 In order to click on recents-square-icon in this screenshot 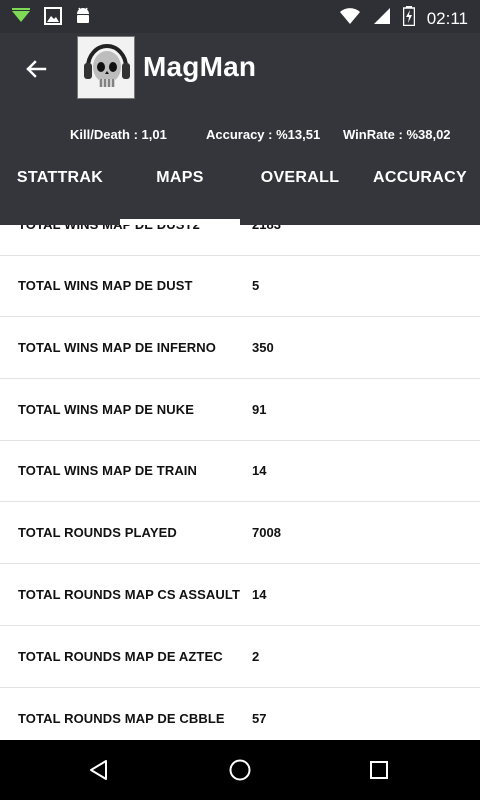, I will do `click(379, 770)`.